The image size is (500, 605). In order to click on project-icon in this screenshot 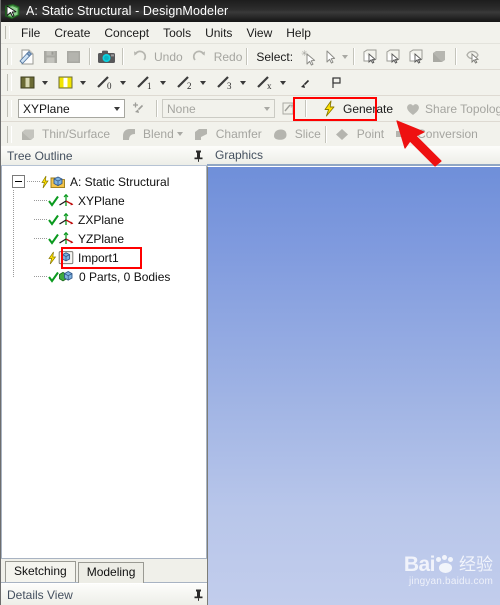, I will do `click(58, 181)`.